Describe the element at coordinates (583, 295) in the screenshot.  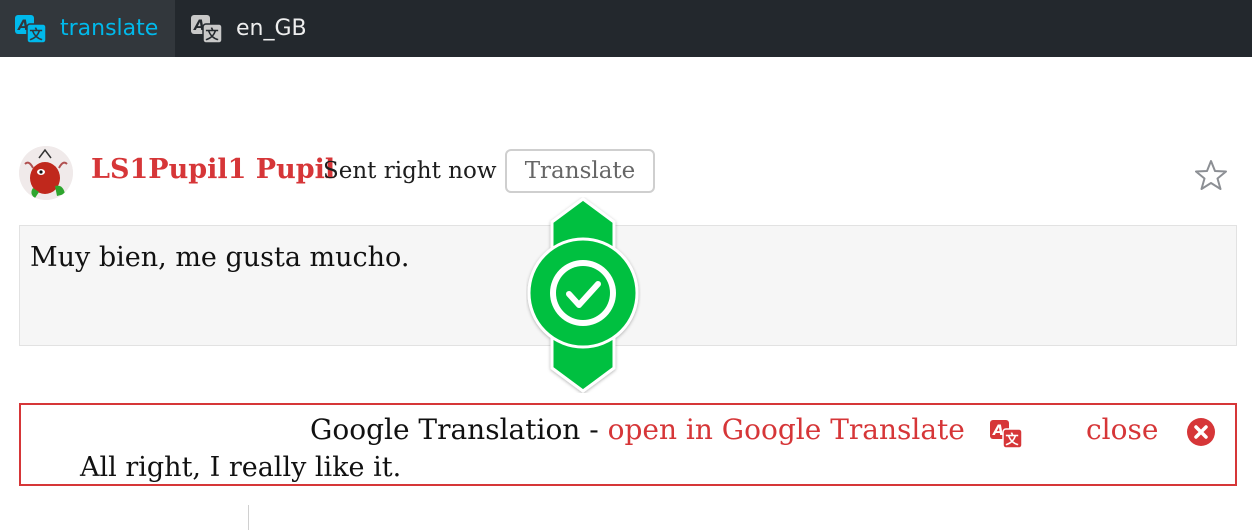
I see `check-badge-icon` at that location.